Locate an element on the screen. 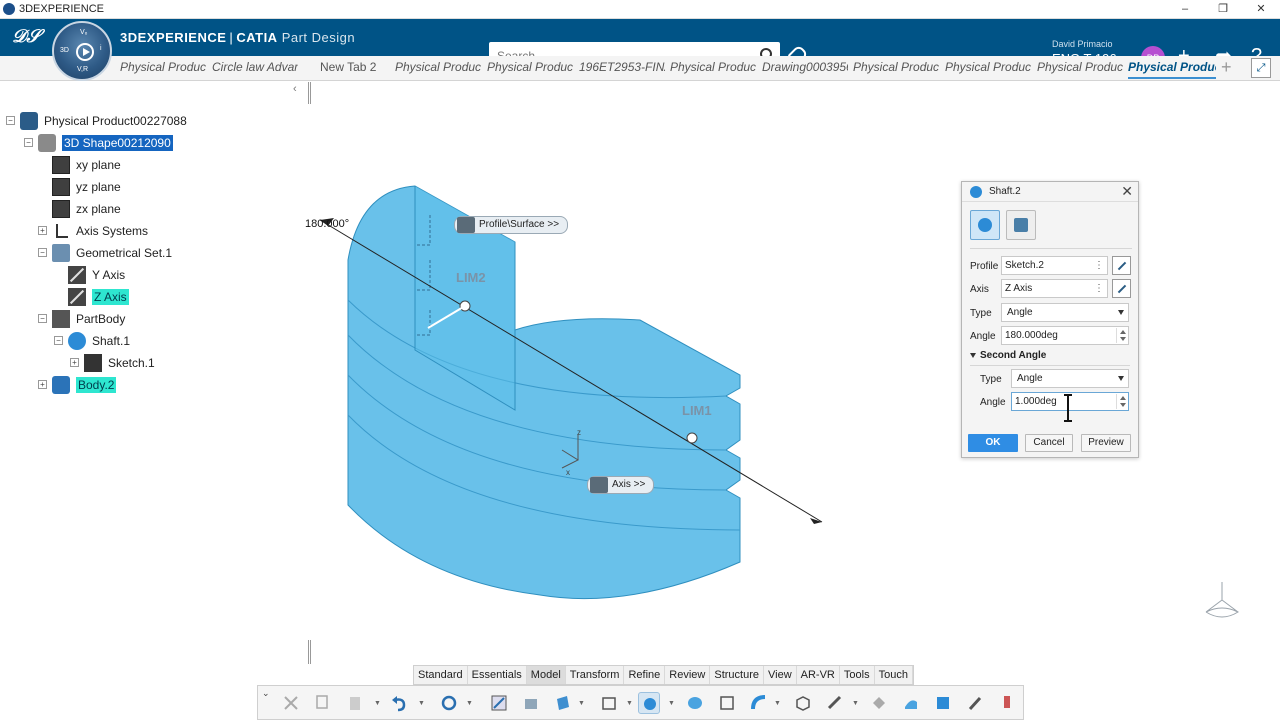  groove-tool-icon is located at coordinates (727, 703).